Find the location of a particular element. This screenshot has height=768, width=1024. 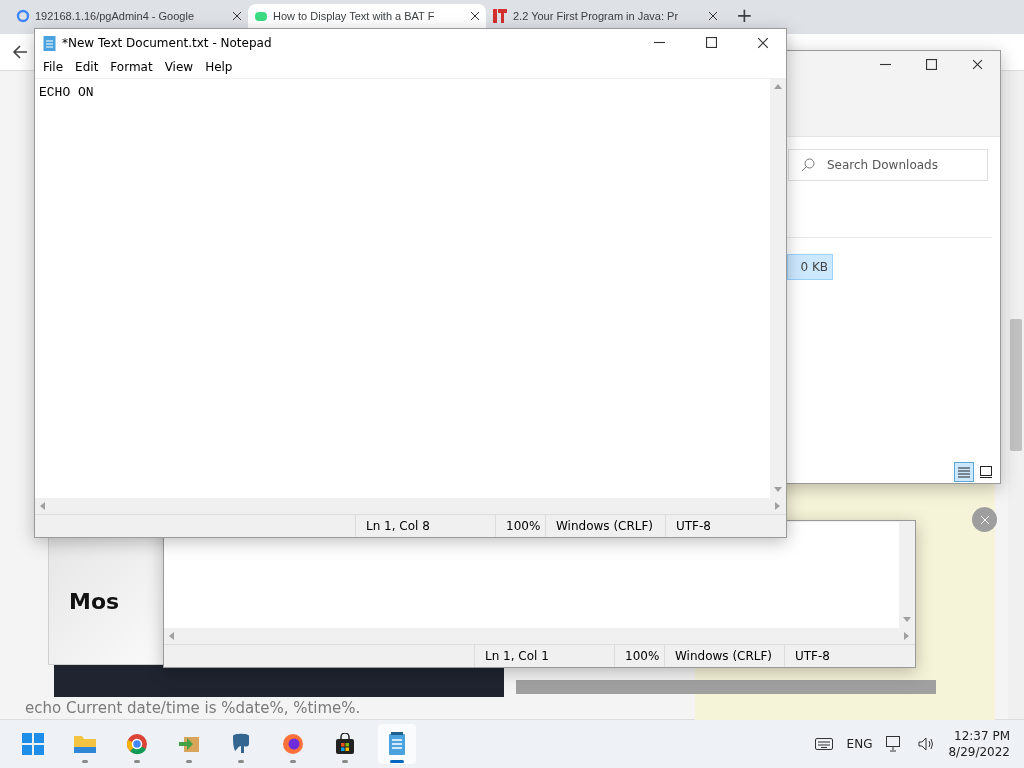

site-logo-icon is located at coordinates (500, 16).